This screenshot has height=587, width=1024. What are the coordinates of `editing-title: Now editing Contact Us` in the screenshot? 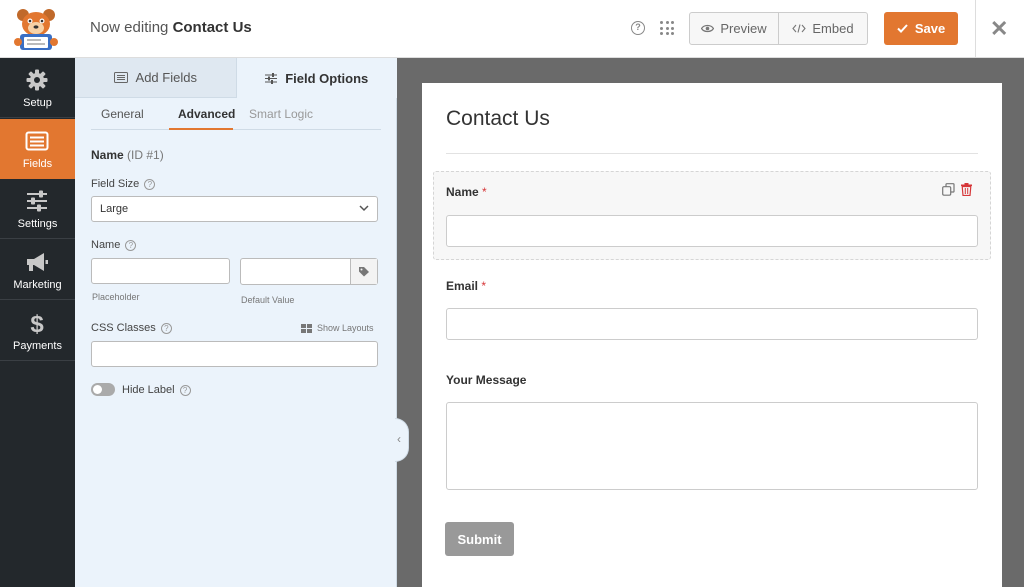 It's located at (171, 27).